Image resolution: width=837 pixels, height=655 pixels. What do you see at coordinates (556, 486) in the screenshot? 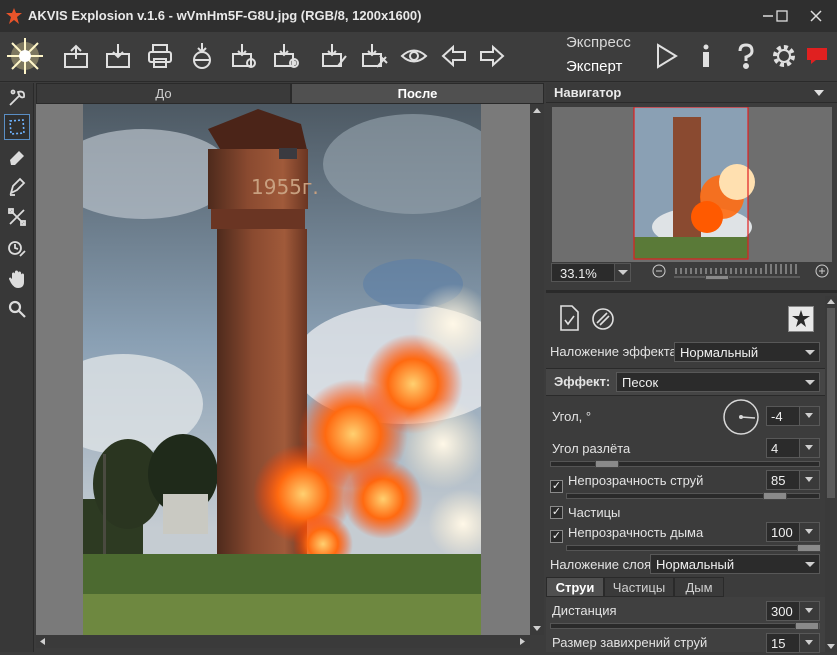
I see `stream-opacity-checkbox: ✓` at bounding box center [556, 486].